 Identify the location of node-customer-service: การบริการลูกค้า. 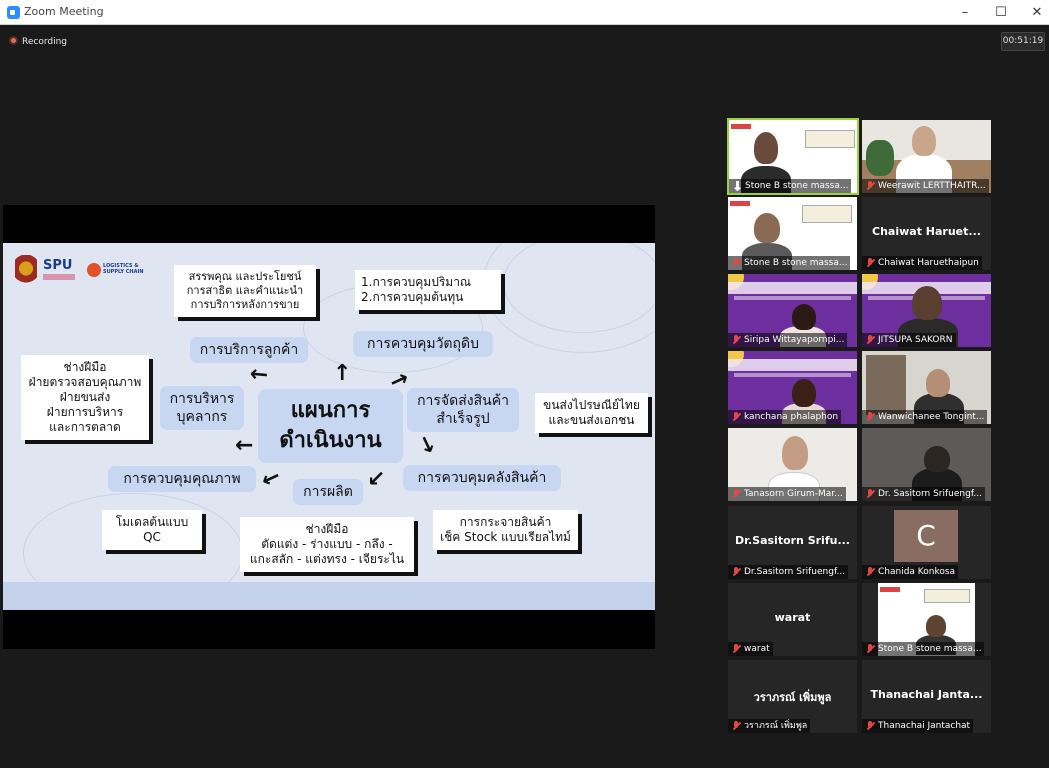
(249, 350).